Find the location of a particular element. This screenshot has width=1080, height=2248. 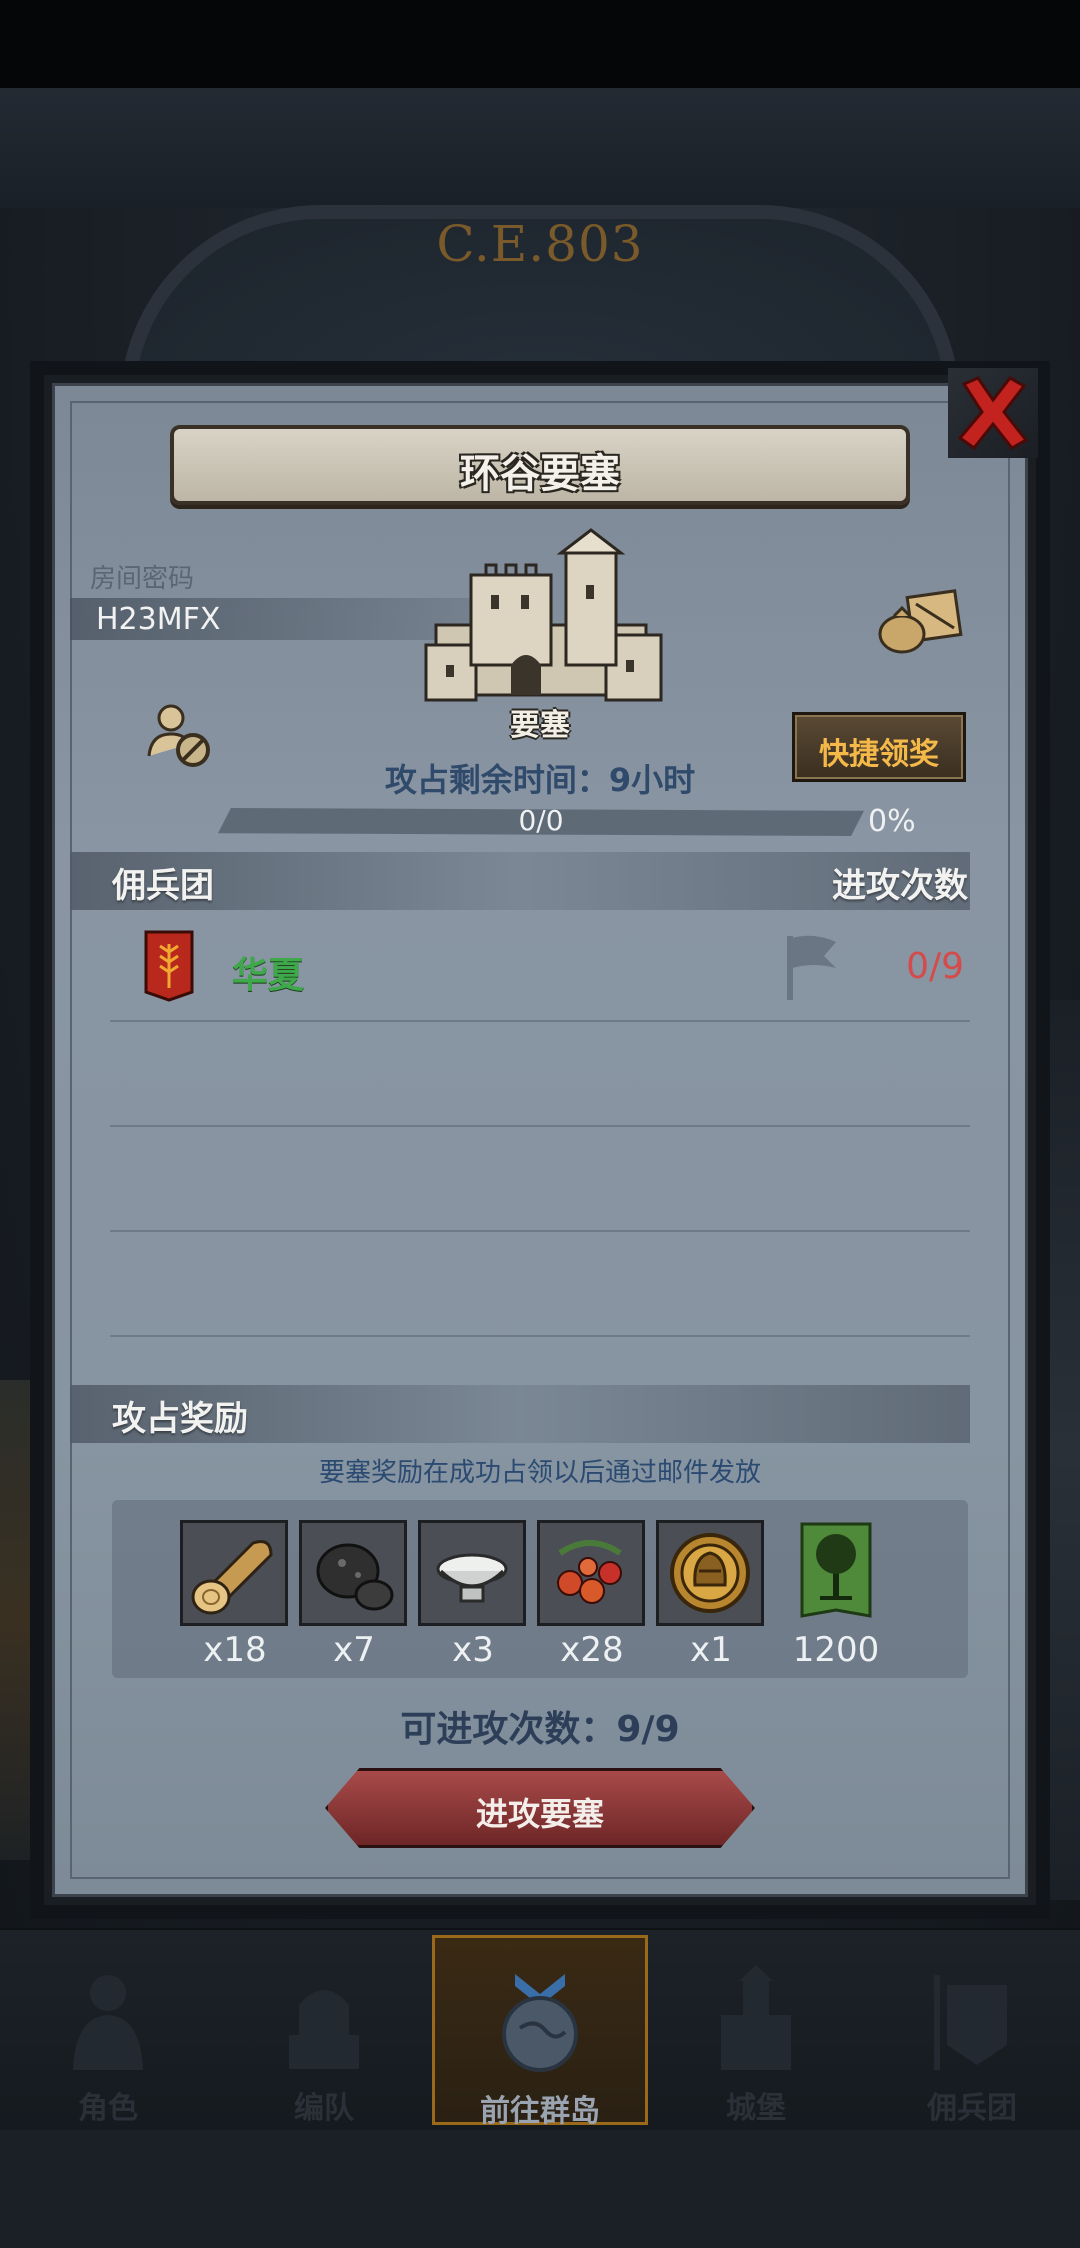

nav-item-character: 角色 is located at coordinates (108, 2030).